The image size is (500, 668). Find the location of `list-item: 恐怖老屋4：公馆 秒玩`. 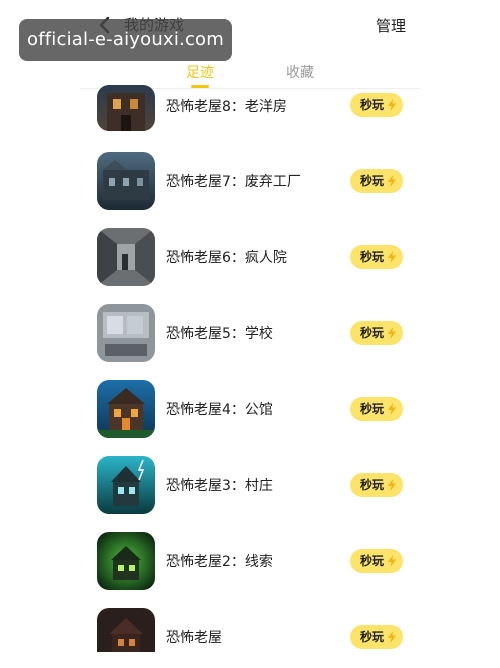

list-item: 恐怖老屋4：公馆 秒玩 is located at coordinates (250, 410).